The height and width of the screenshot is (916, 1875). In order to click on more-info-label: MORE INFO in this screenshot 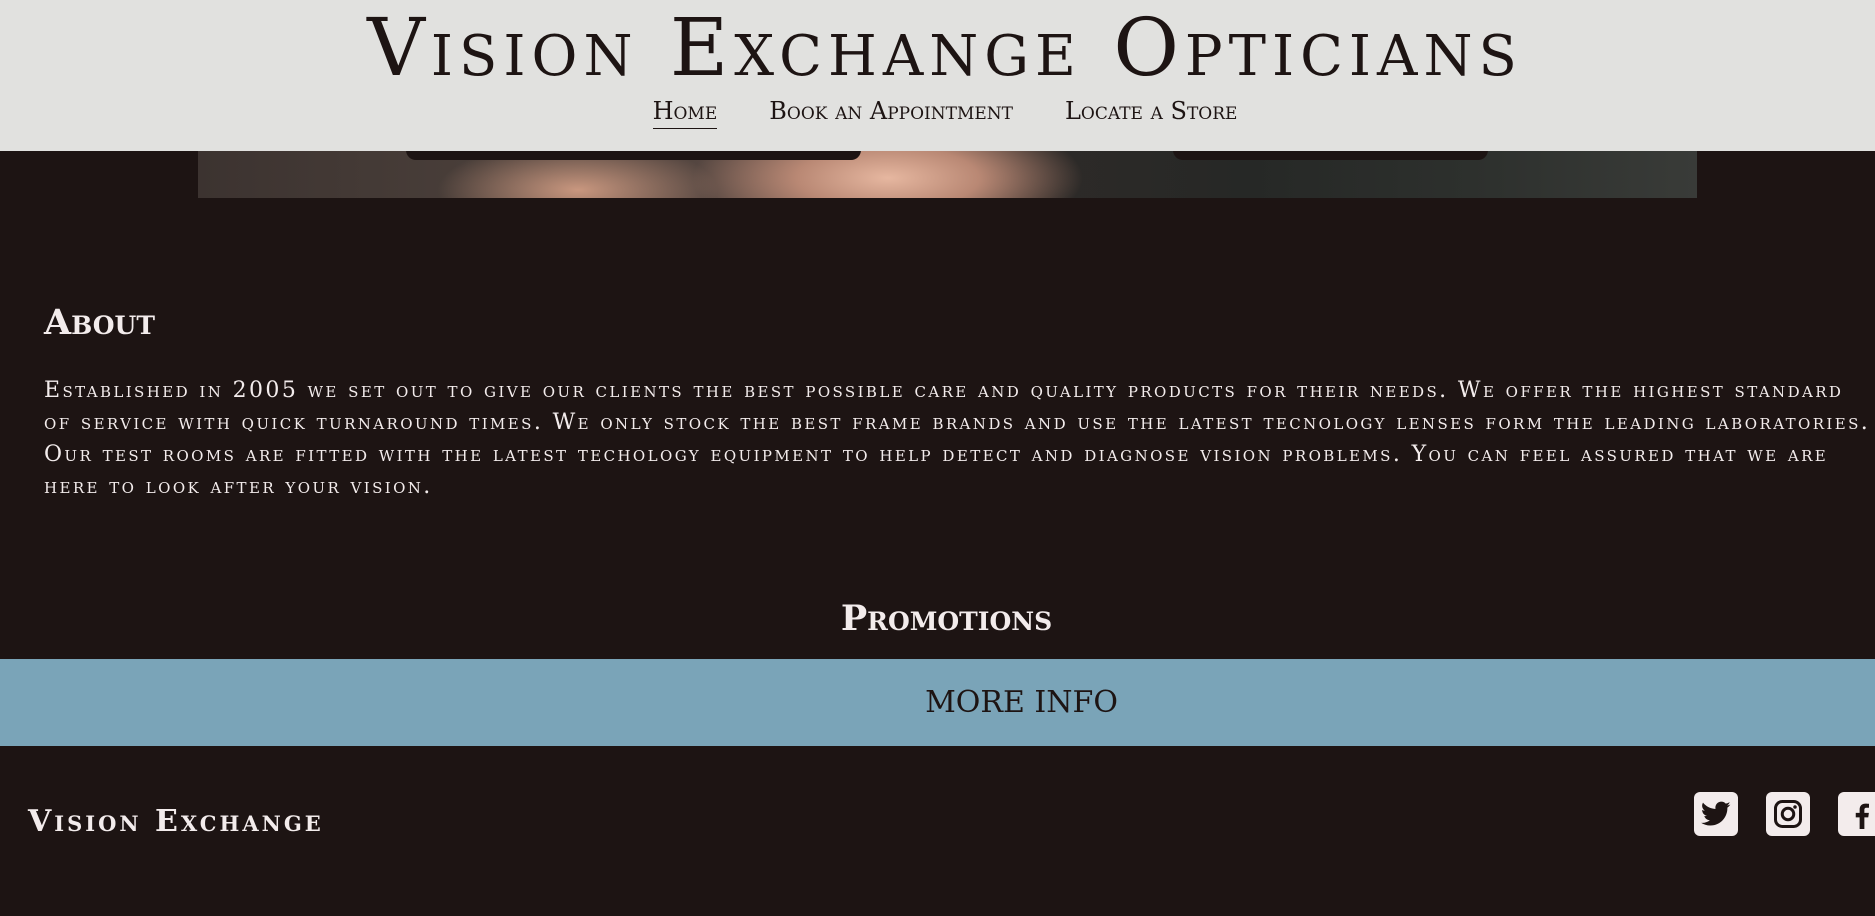, I will do `click(1021, 702)`.